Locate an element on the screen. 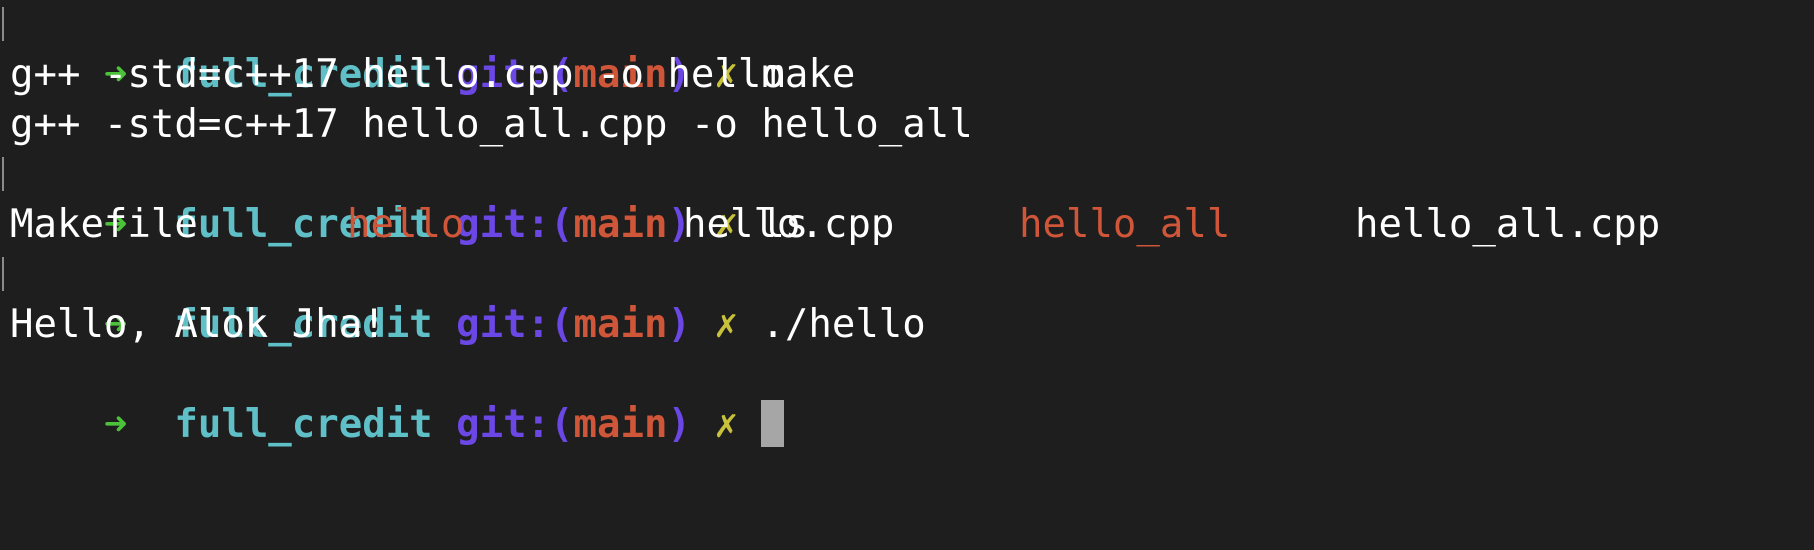 Image resolution: width=1814 pixels, height=550 pixels. executable-entry: hello_all is located at coordinates (1125, 224).